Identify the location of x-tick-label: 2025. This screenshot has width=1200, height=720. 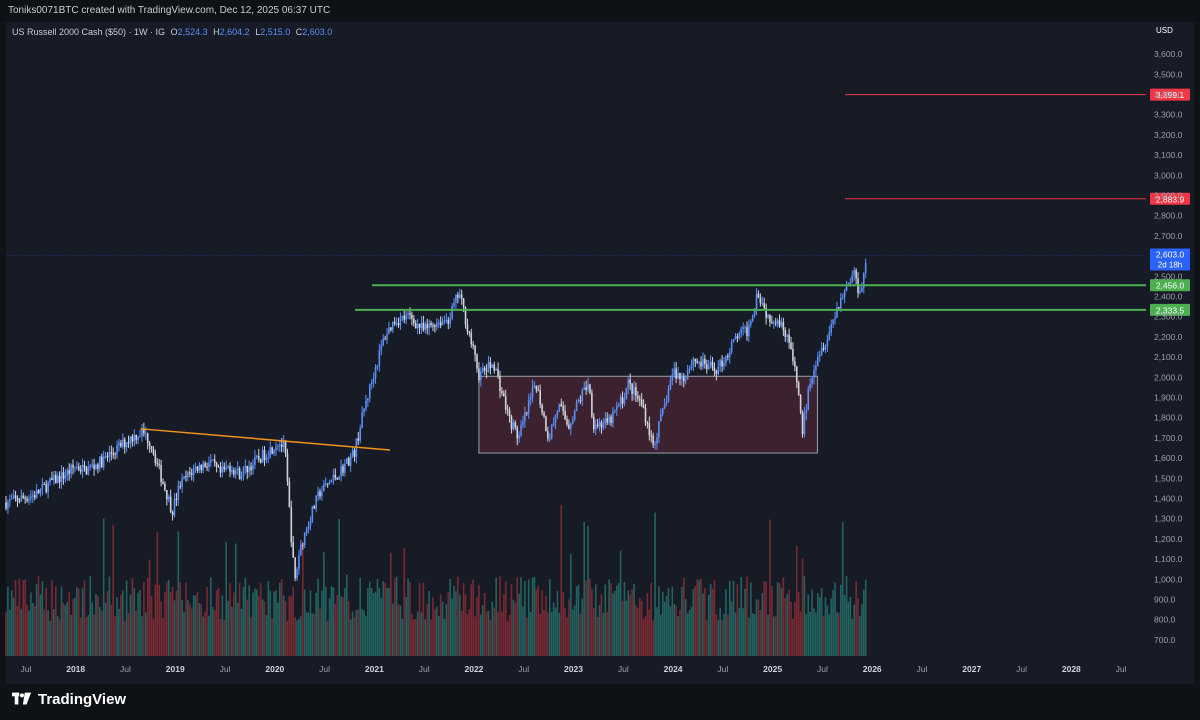
(772, 669).